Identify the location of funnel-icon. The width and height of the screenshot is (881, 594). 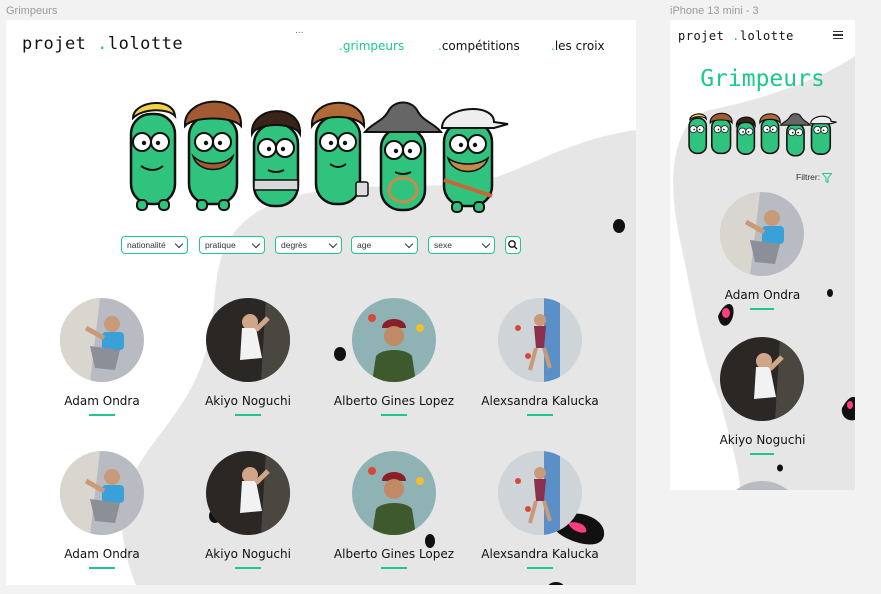
(827, 178).